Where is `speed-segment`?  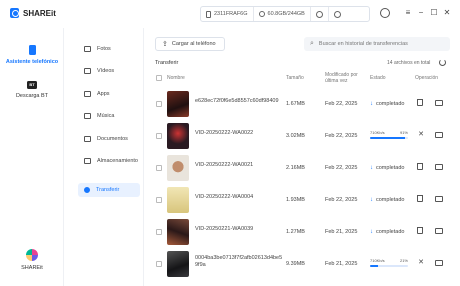 speed-segment is located at coordinates (320, 14).